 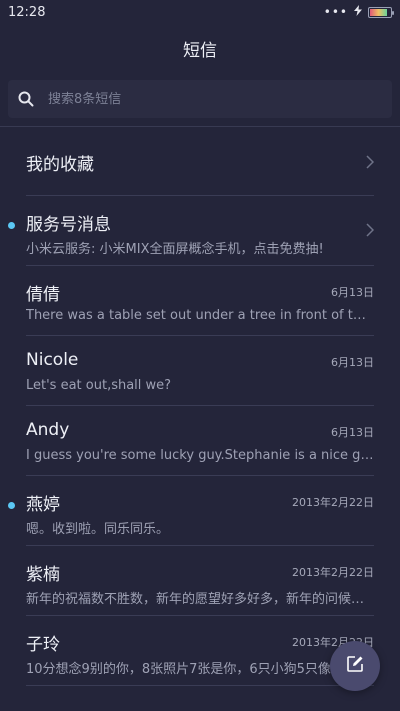 I want to click on status-bar: 12:28 •••, so click(x=200, y=12).